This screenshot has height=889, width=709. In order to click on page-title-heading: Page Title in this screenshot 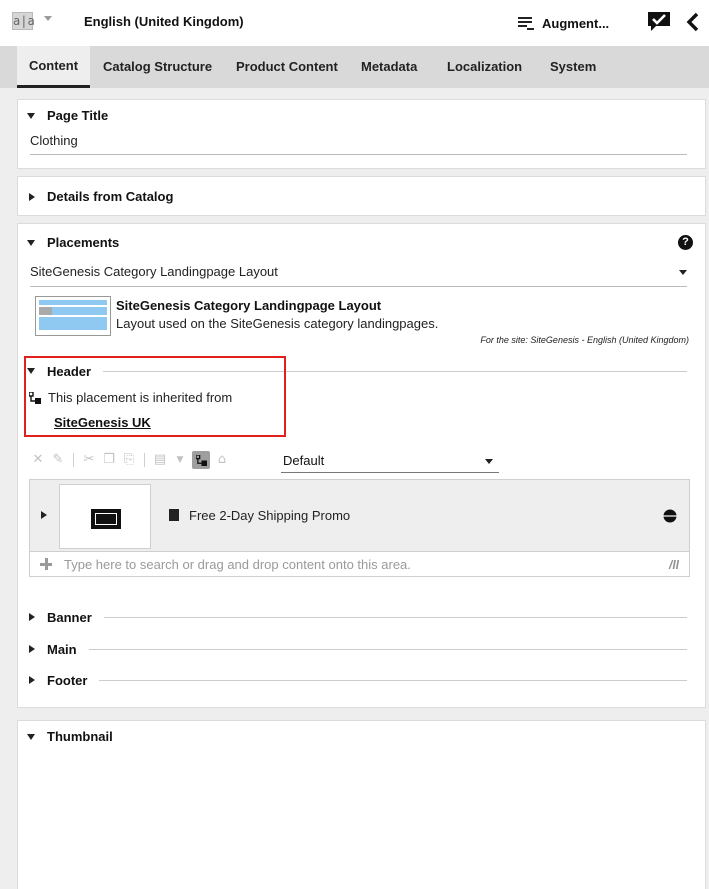, I will do `click(78, 115)`.